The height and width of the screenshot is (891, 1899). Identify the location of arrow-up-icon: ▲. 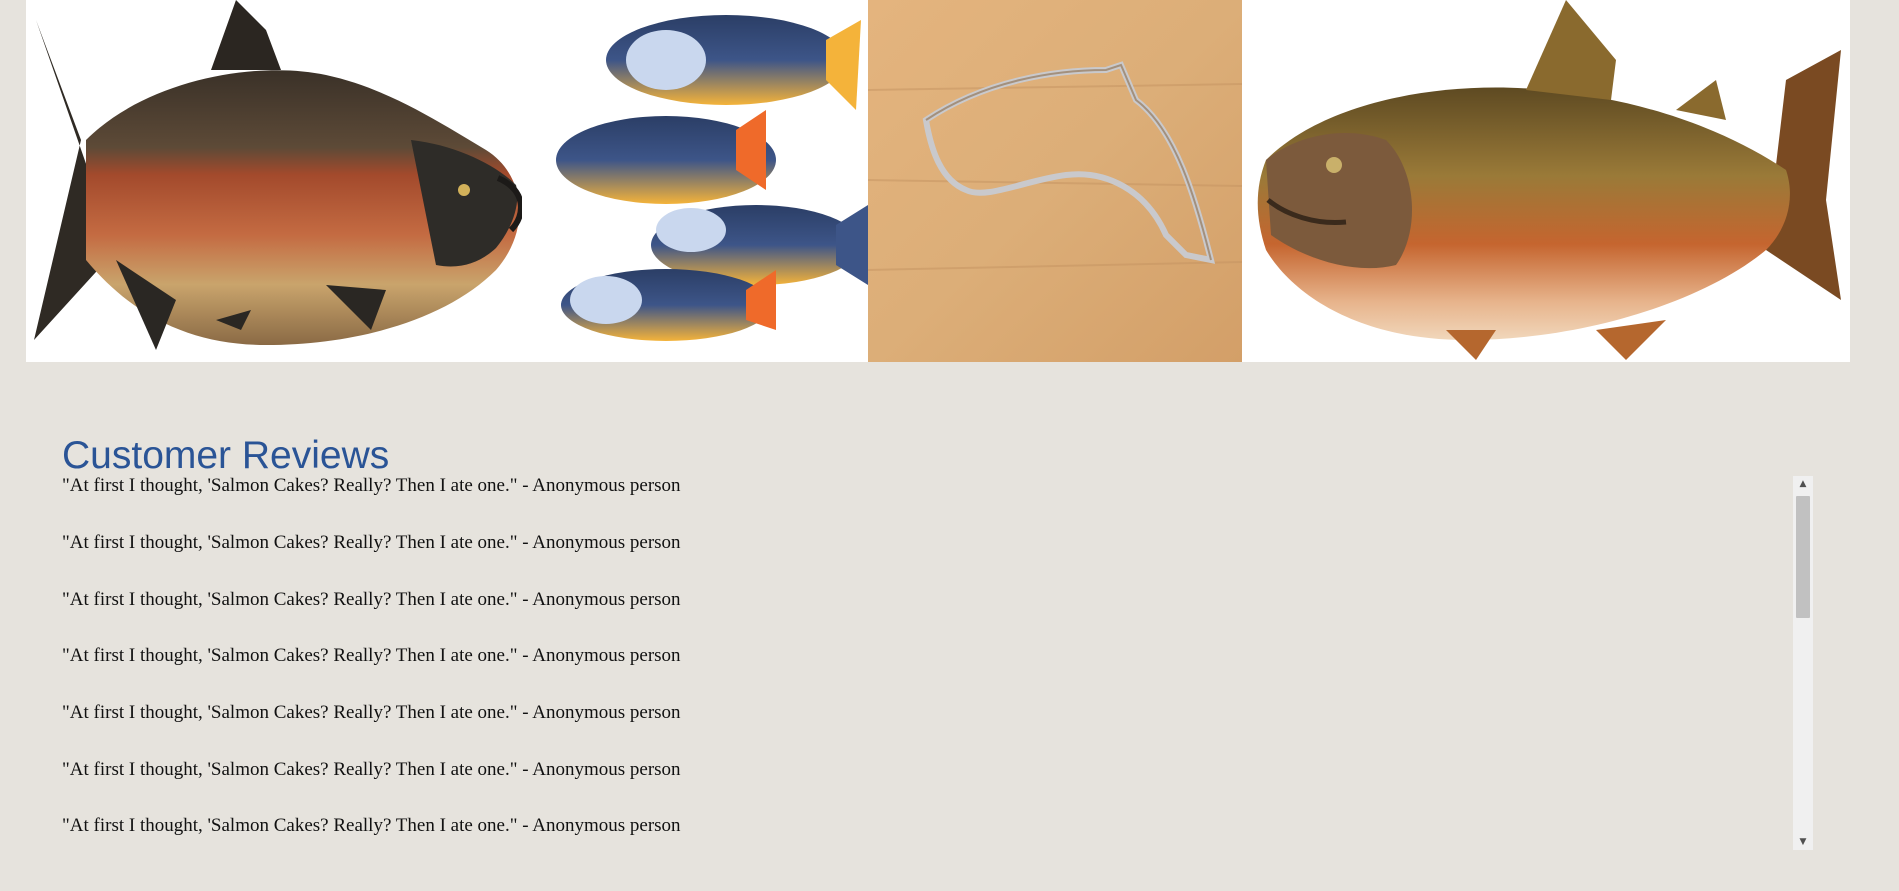
(1803, 484).